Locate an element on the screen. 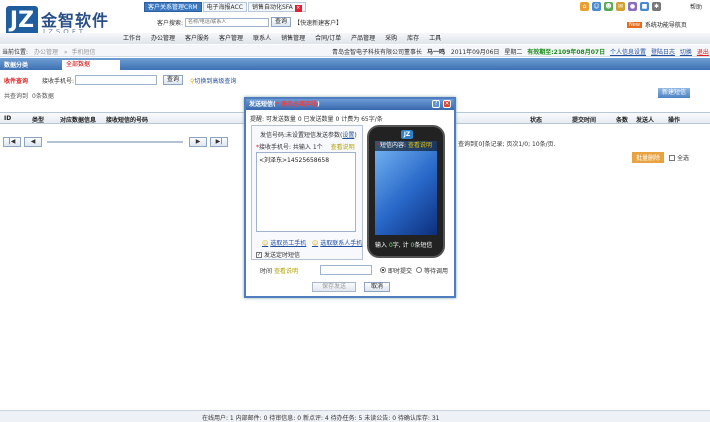 The image size is (710, 422). help-link: 帮助 is located at coordinates (696, 6).